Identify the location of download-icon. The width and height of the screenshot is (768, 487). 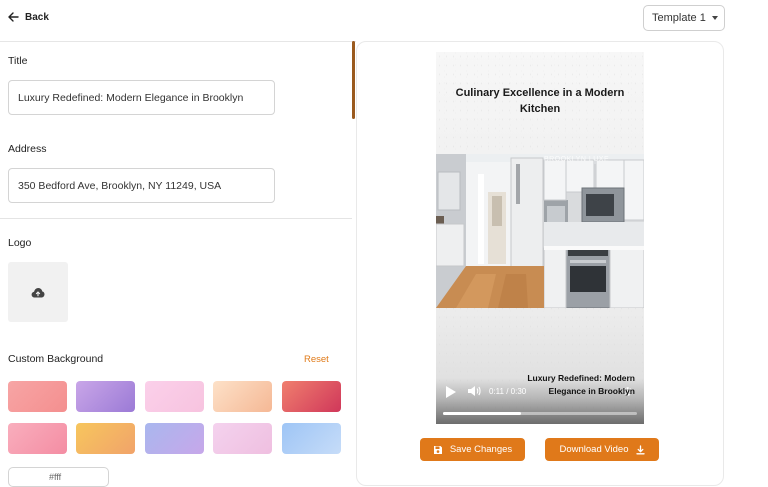
(640, 449).